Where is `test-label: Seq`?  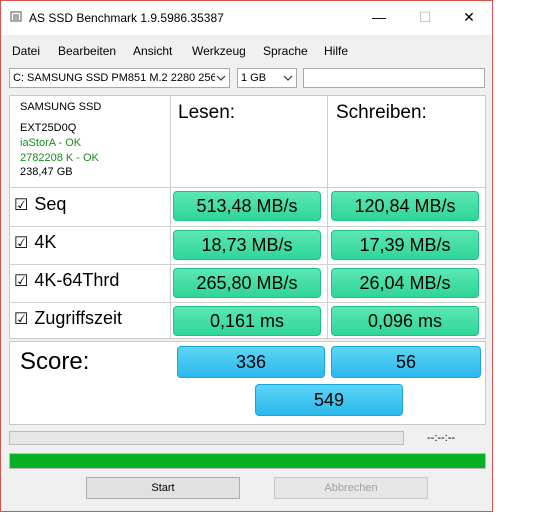
test-label: Seq is located at coordinates (50, 204).